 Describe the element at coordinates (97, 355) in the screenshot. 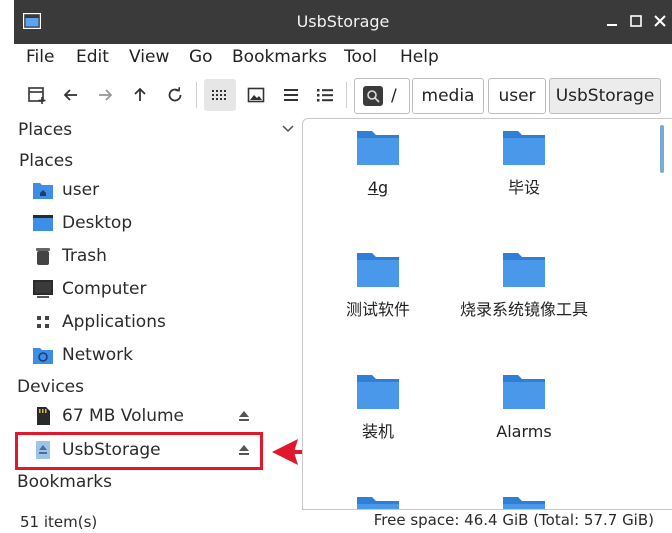

I see `sidebar-item-label: Network` at that location.